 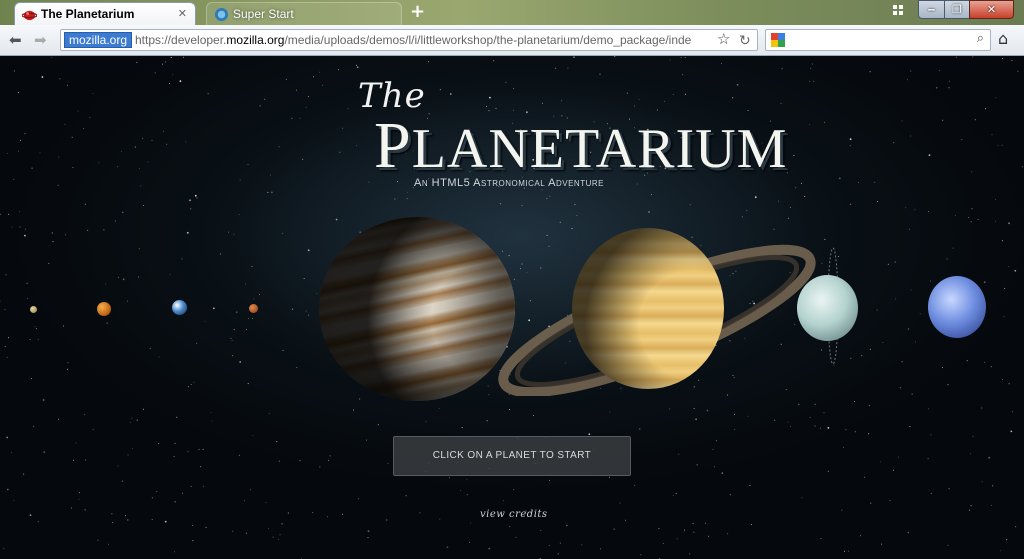 What do you see at coordinates (827, 308) in the screenshot?
I see `uranus-planet` at bounding box center [827, 308].